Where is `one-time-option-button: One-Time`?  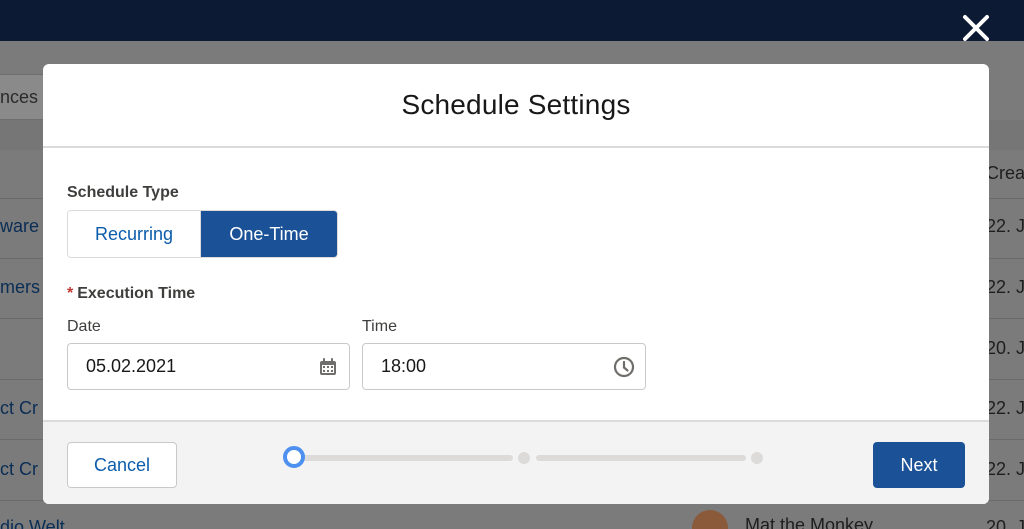 one-time-option-button: One-Time is located at coordinates (269, 234).